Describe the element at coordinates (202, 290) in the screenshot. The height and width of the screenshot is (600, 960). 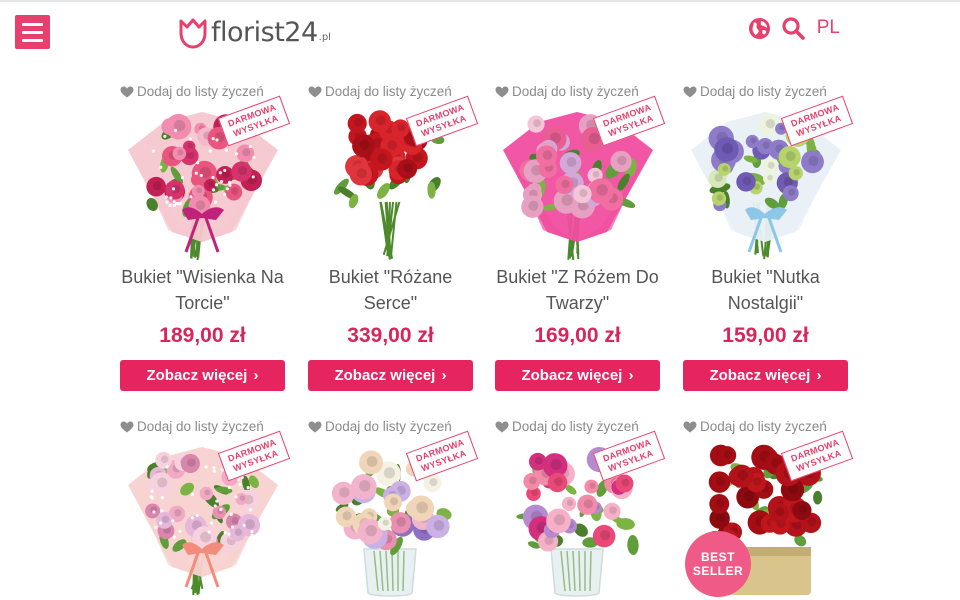
I see `product-name: Bukiet "Wisienka Na Torcie"` at that location.